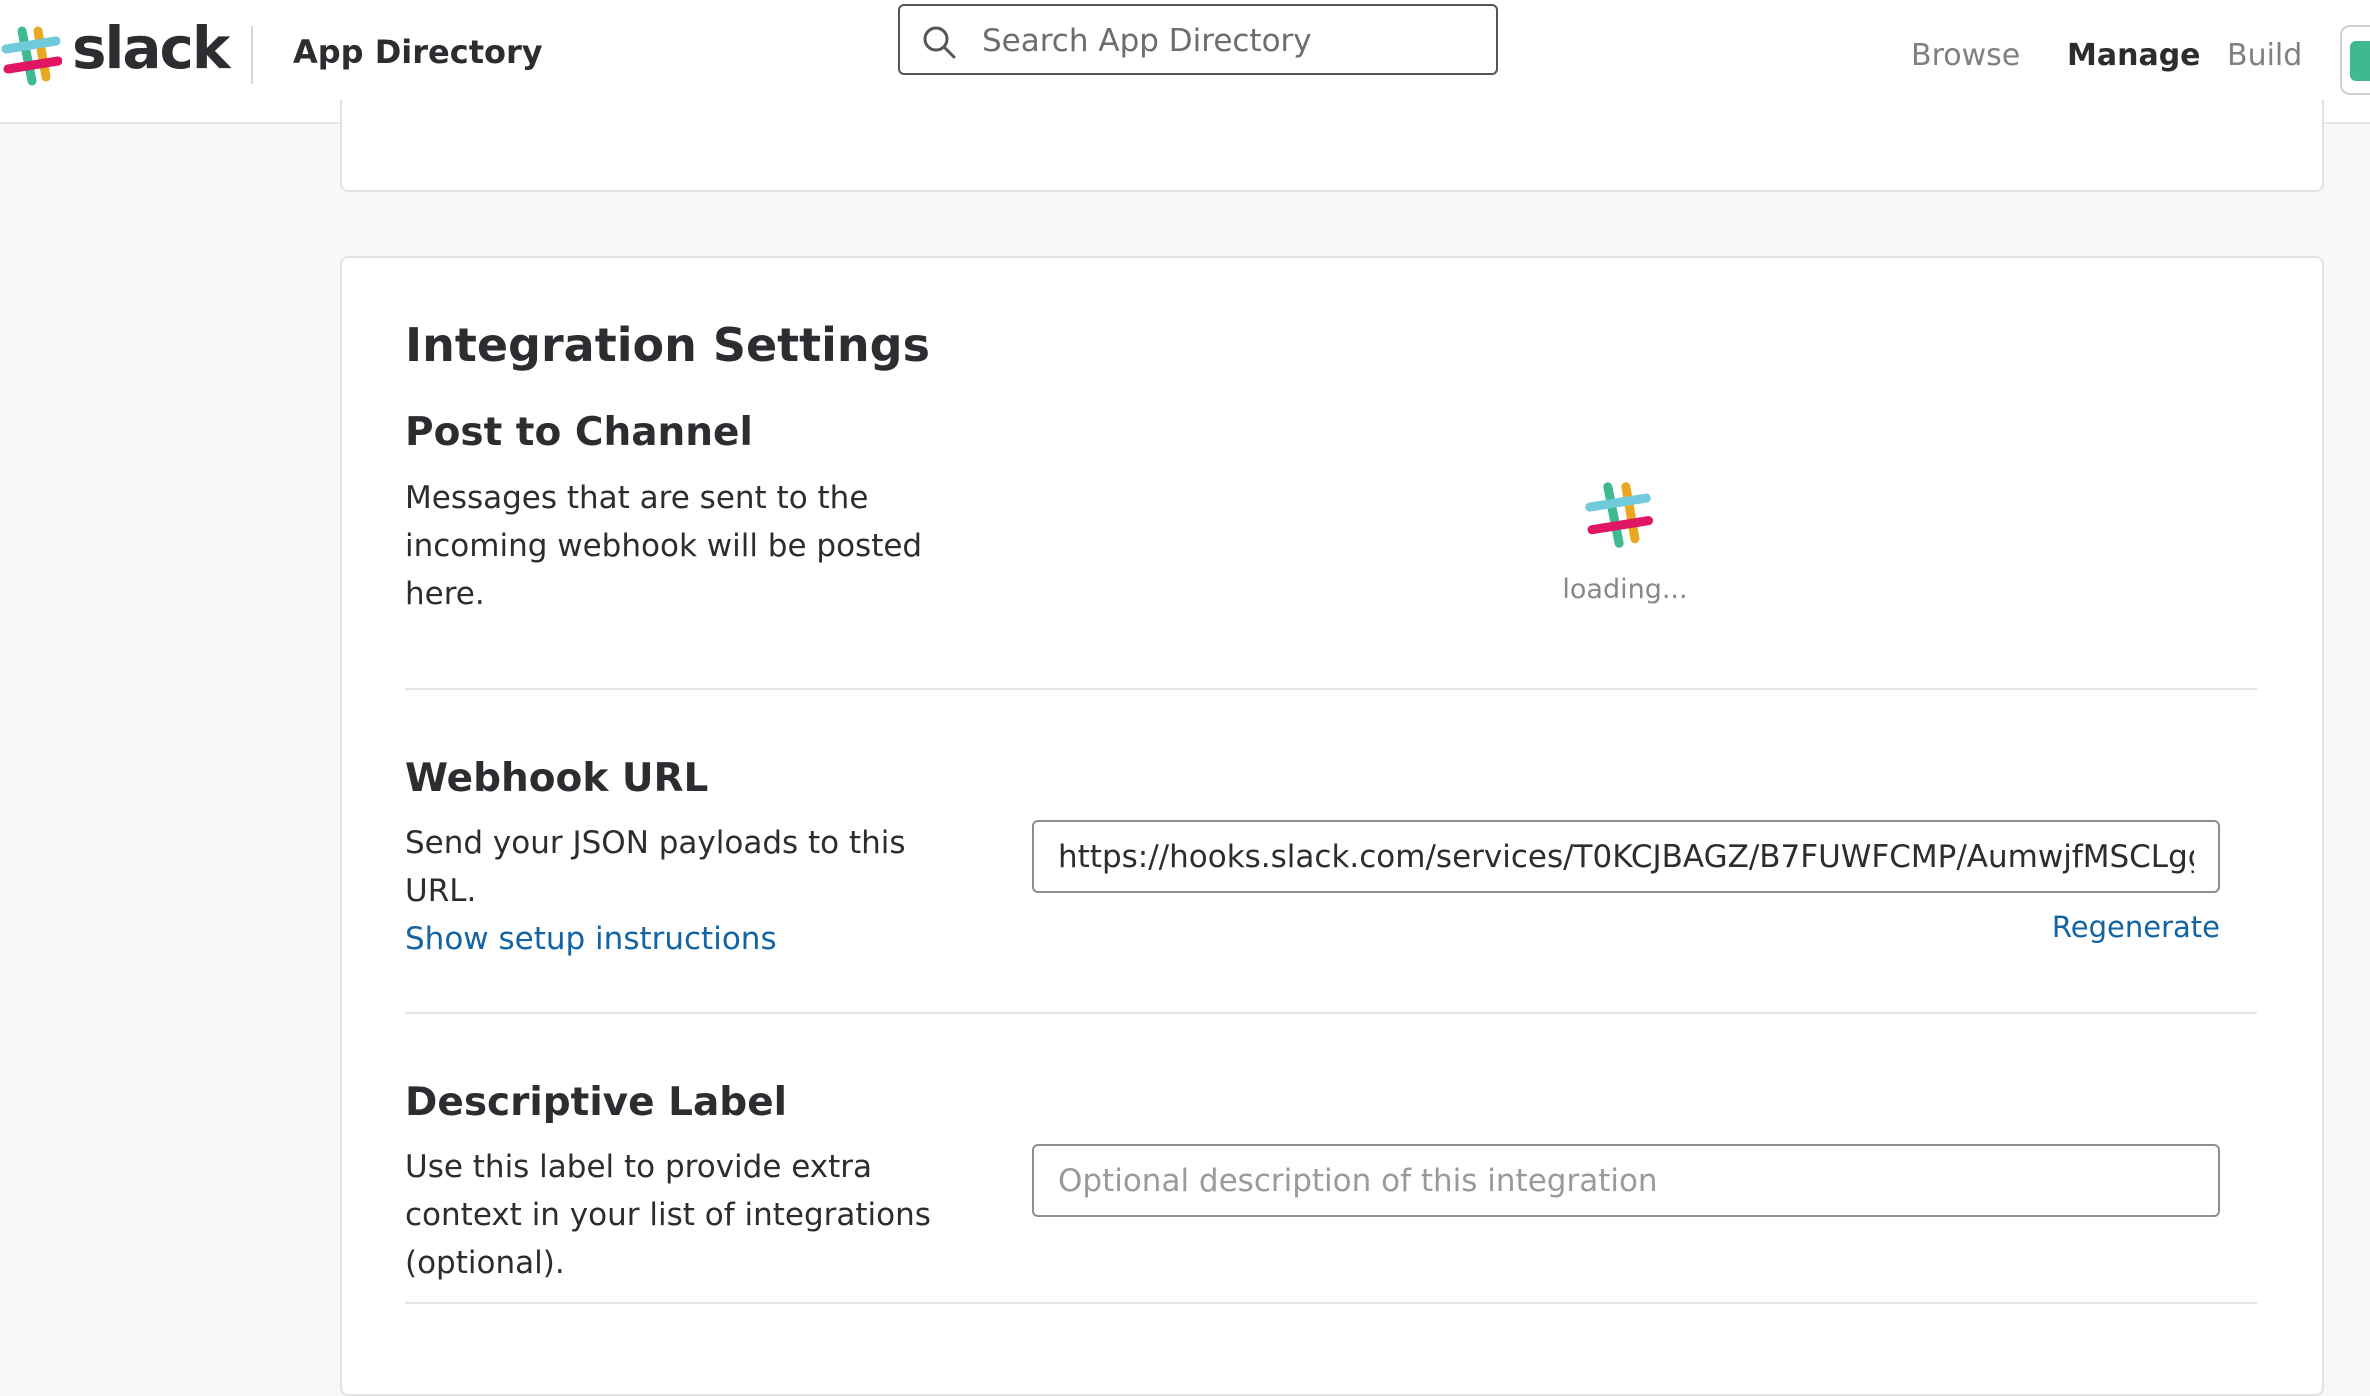 The width and height of the screenshot is (2370, 1396). Describe the element at coordinates (31, 56) in the screenshot. I see `slack-logo-icon` at that location.